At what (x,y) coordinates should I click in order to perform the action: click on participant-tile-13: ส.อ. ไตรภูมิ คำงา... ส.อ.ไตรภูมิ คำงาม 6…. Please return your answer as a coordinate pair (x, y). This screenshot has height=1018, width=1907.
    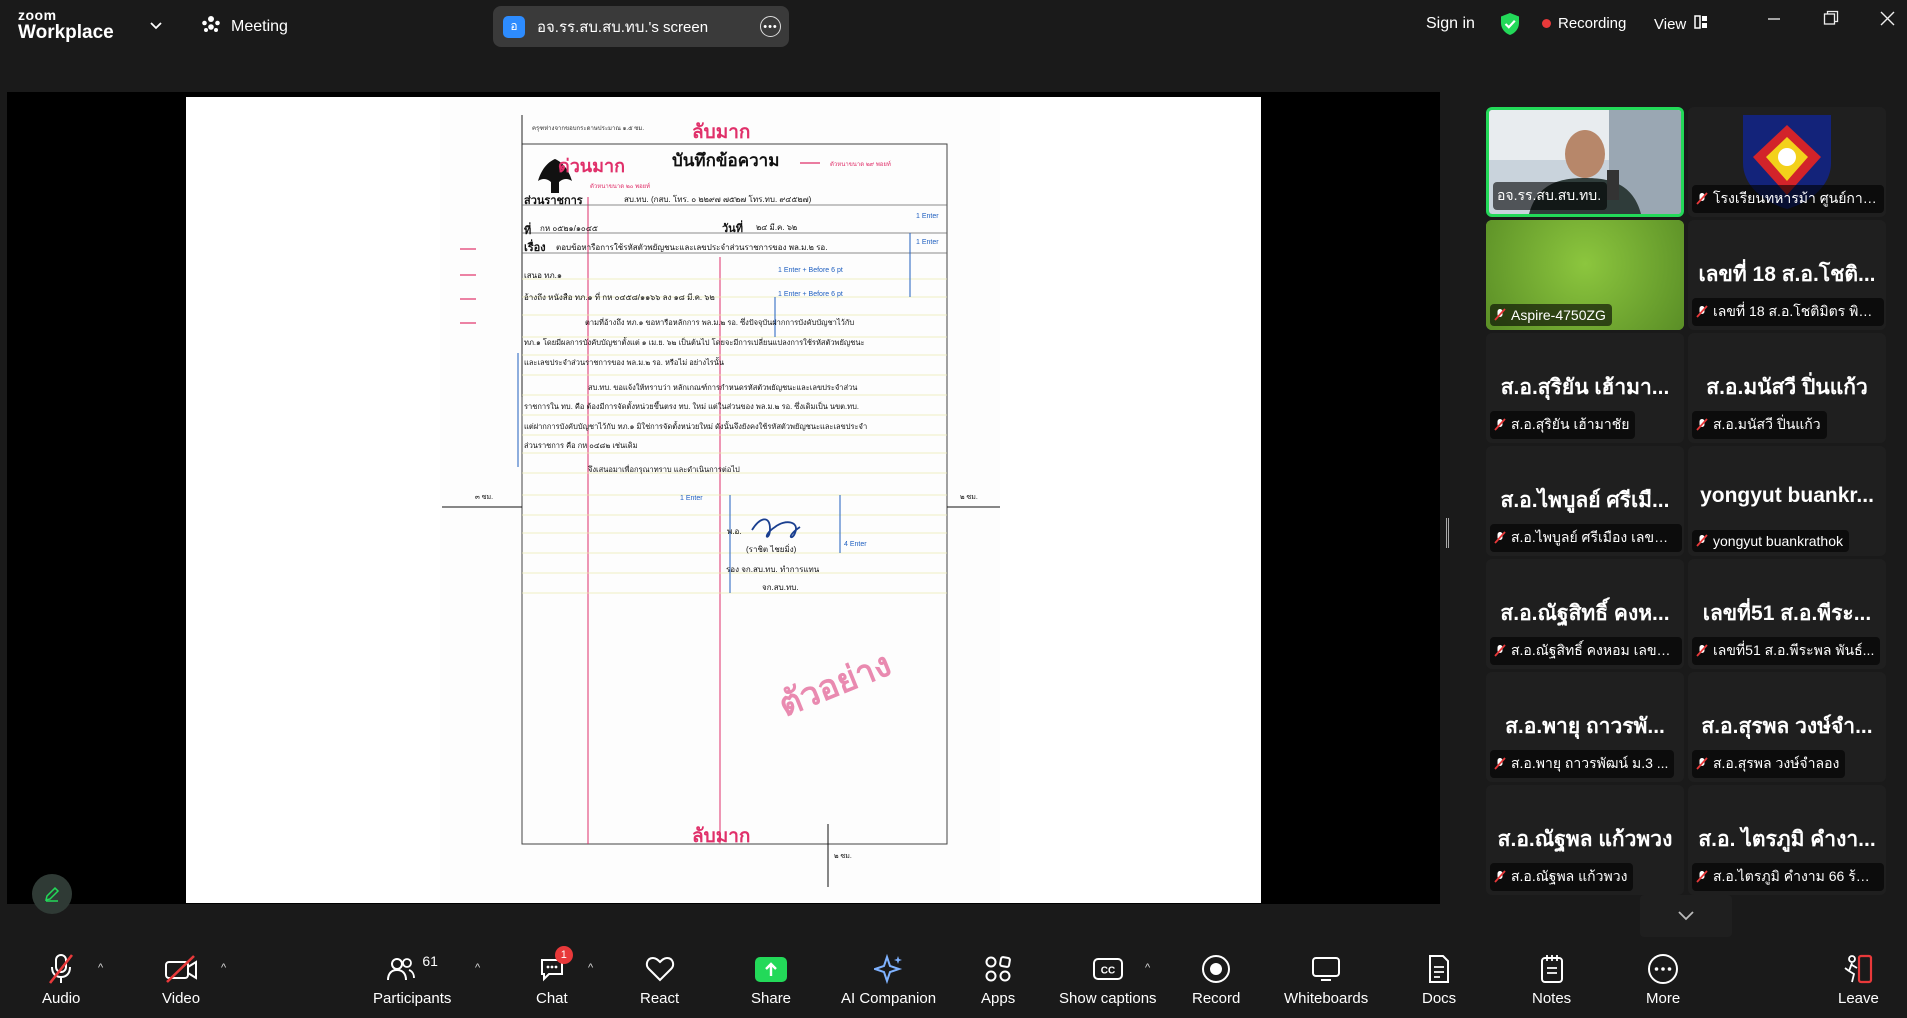
    Looking at the image, I should click on (1787, 840).